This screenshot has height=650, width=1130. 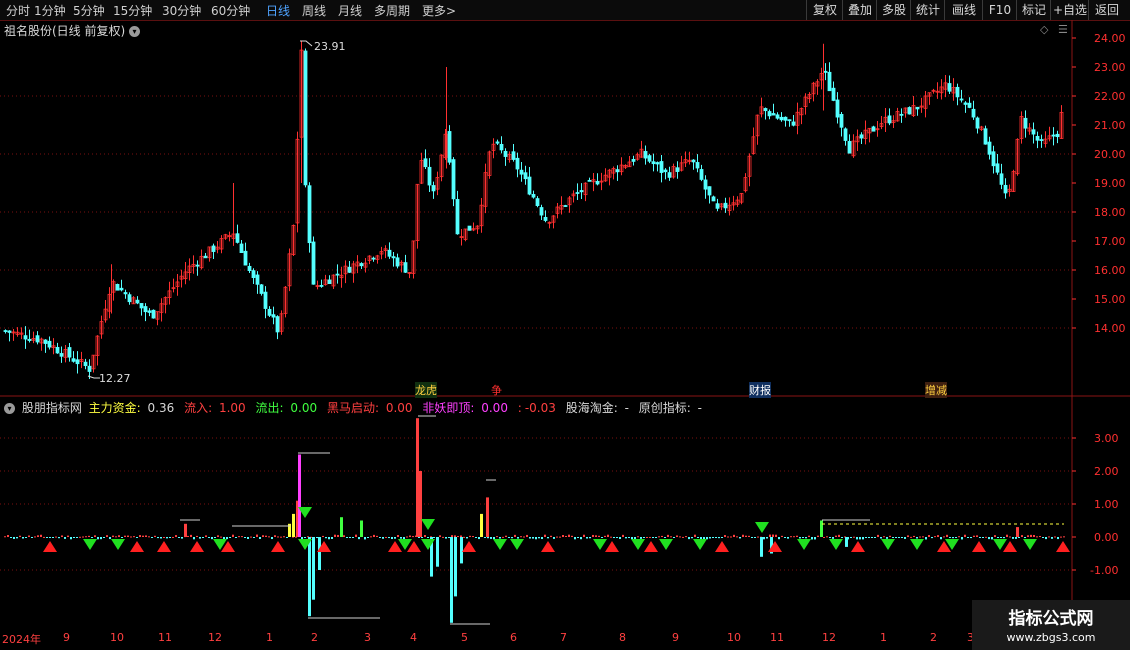 I want to click on indicator-signals, so click(x=556, y=529).